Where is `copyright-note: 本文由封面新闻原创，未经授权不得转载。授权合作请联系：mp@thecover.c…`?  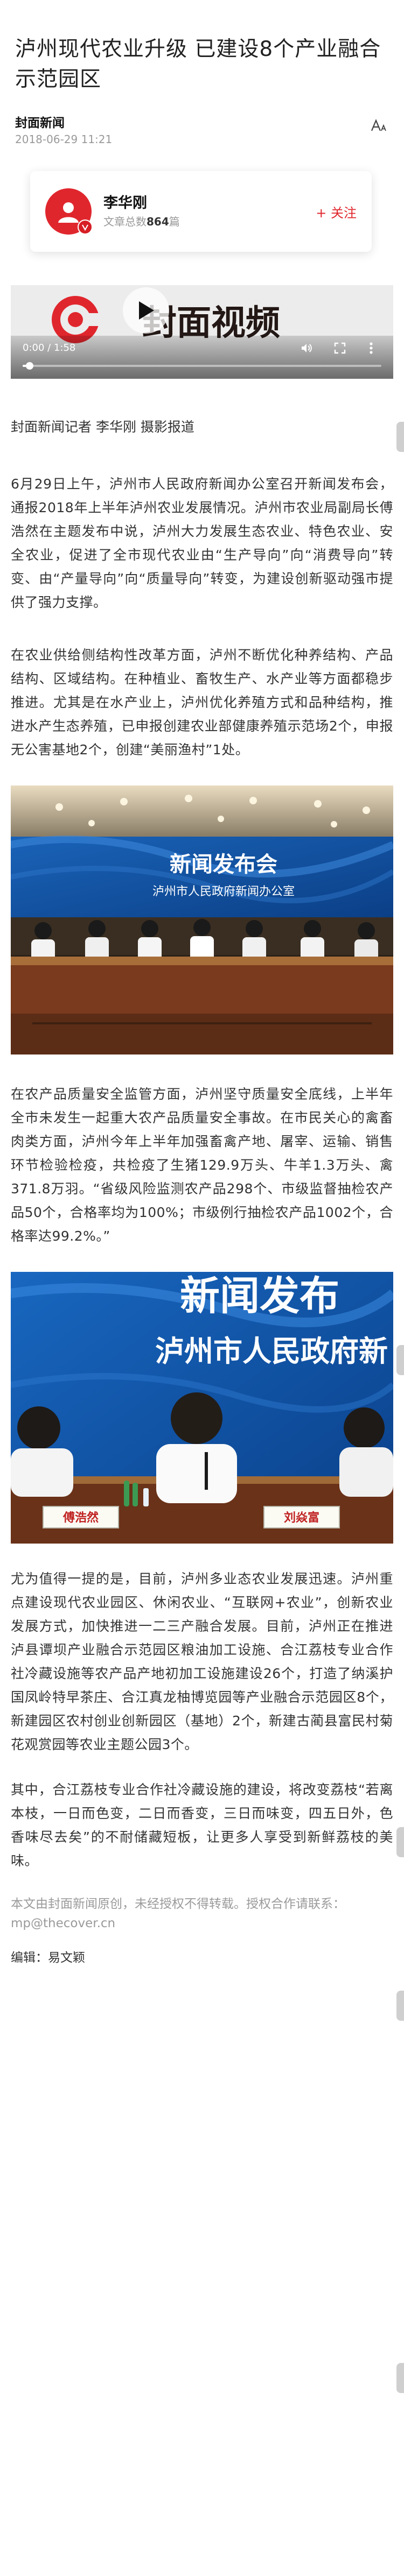
copyright-note: 本文由封面新闻原创，未经授权不得转载。授权合作请联系：mp@thecover.c… is located at coordinates (178, 1913).